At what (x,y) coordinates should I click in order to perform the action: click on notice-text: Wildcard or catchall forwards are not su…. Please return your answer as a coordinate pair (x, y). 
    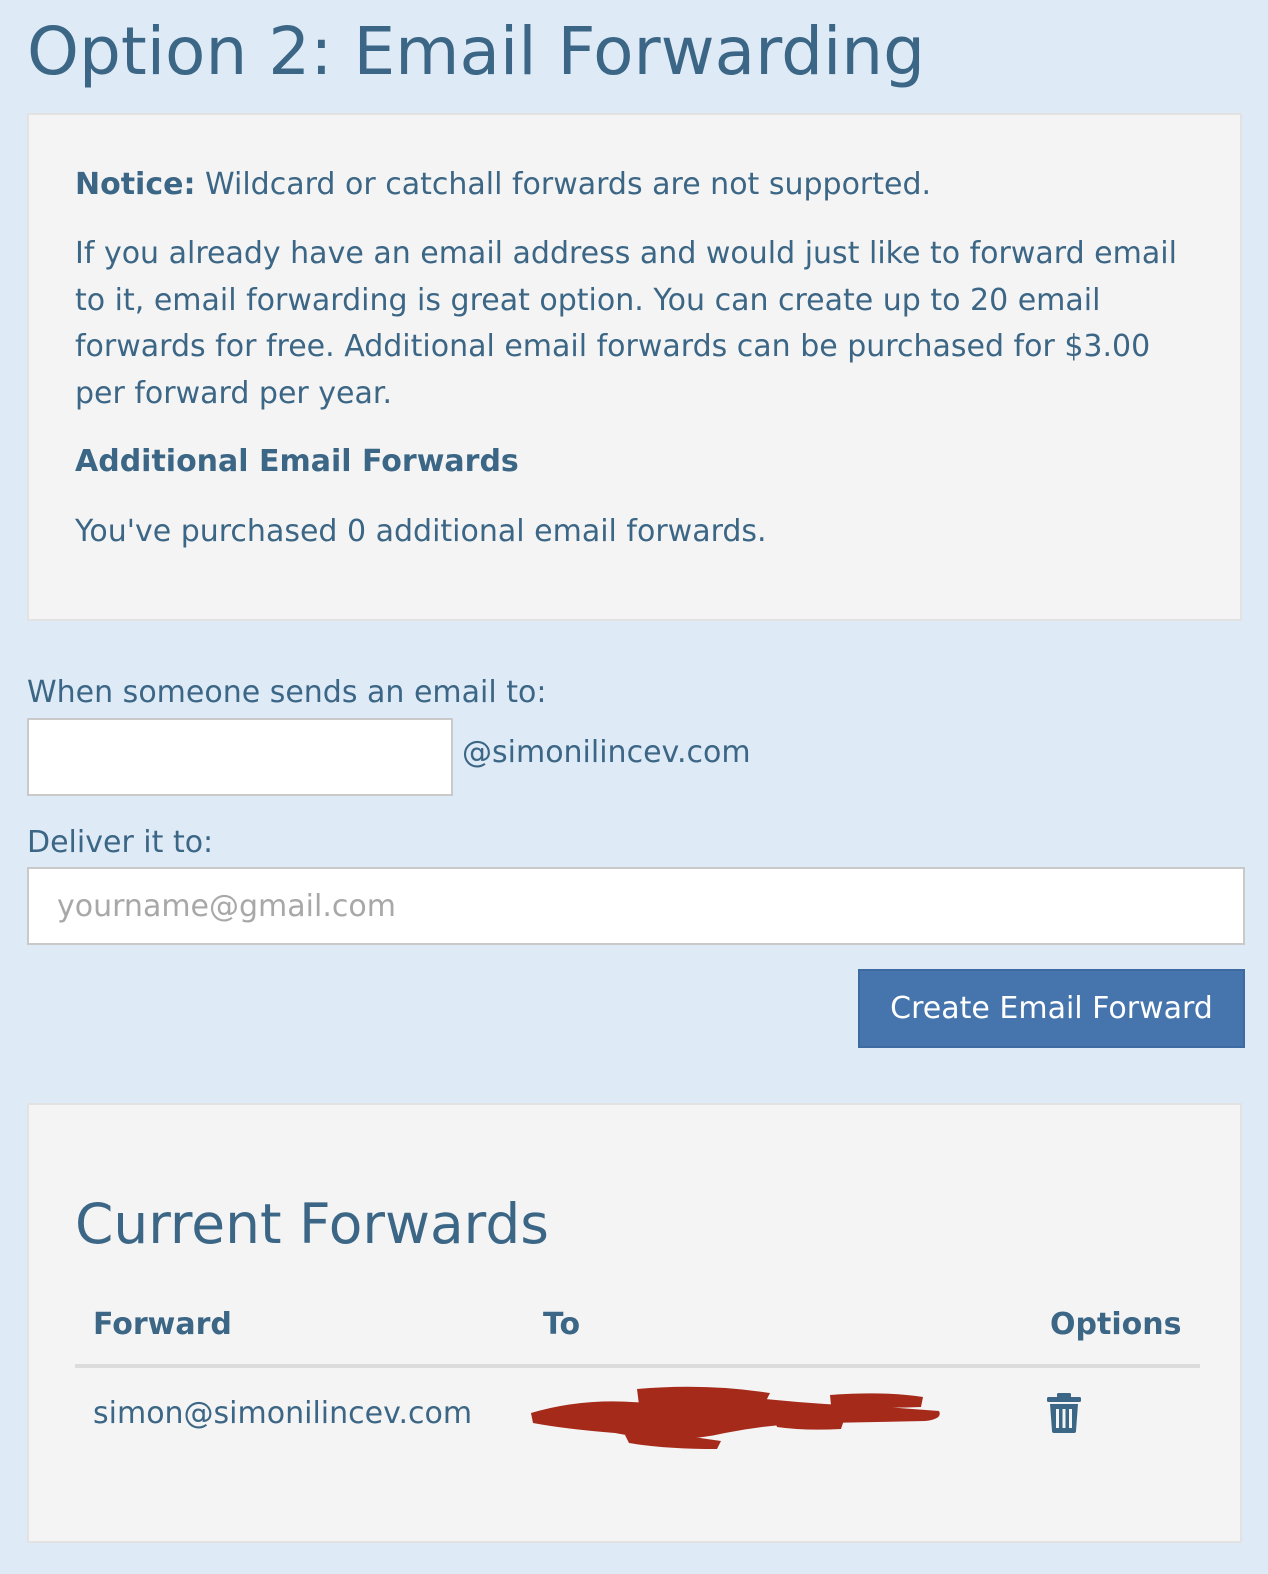
    Looking at the image, I should click on (563, 184).